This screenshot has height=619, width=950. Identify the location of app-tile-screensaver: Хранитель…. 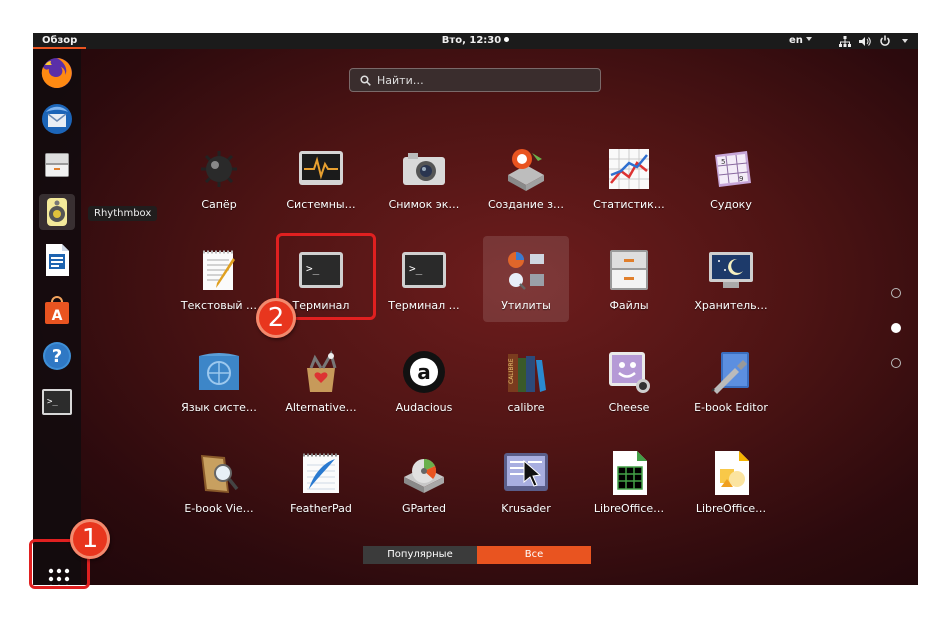
(731, 279).